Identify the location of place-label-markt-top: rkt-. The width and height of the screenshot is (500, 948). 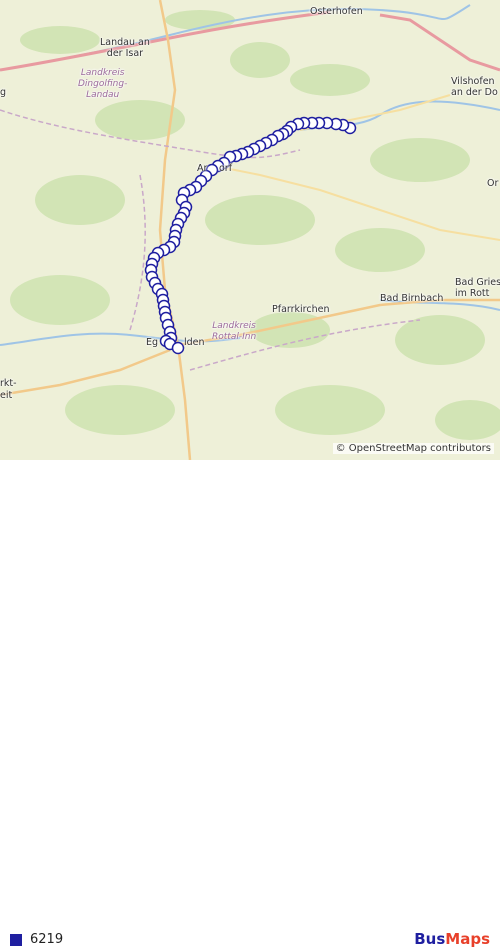
(8, 383).